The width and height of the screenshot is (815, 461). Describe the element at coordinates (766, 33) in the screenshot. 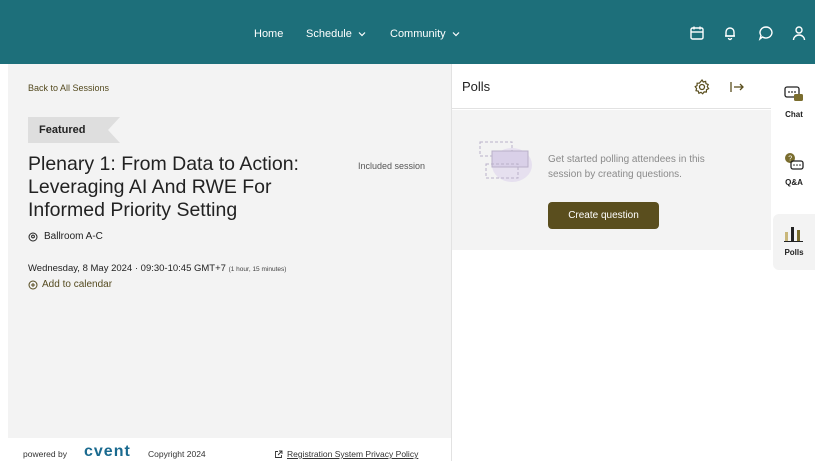

I see `chat-bubble-icon` at that location.